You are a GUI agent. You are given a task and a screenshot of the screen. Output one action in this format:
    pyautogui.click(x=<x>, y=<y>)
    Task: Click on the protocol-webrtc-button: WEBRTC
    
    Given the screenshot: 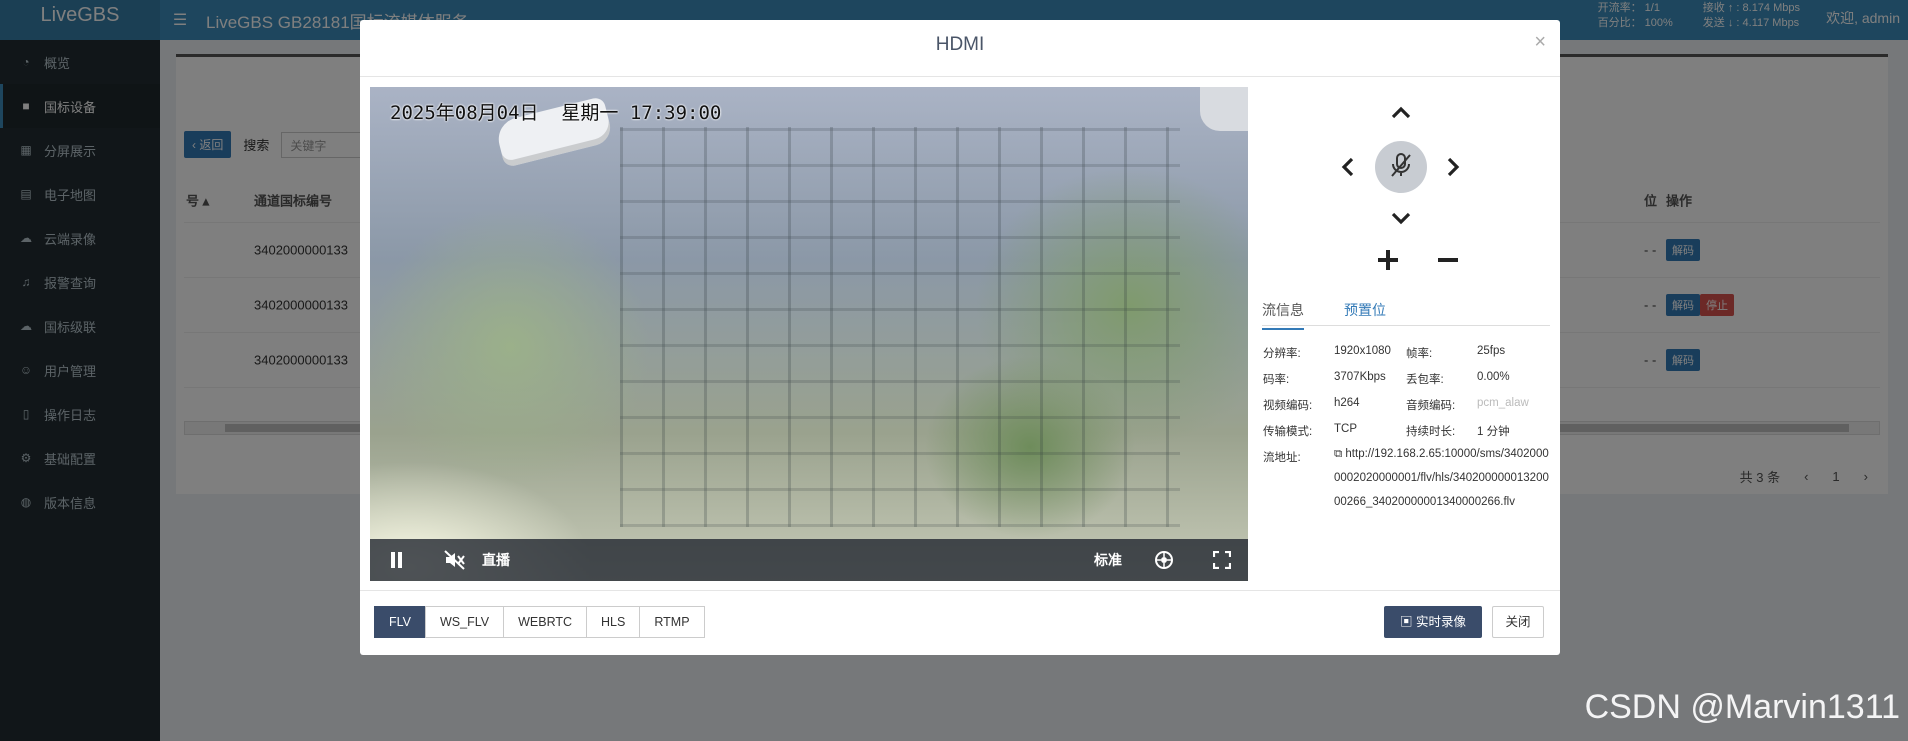 What is the action you would take?
    pyautogui.click(x=545, y=622)
    